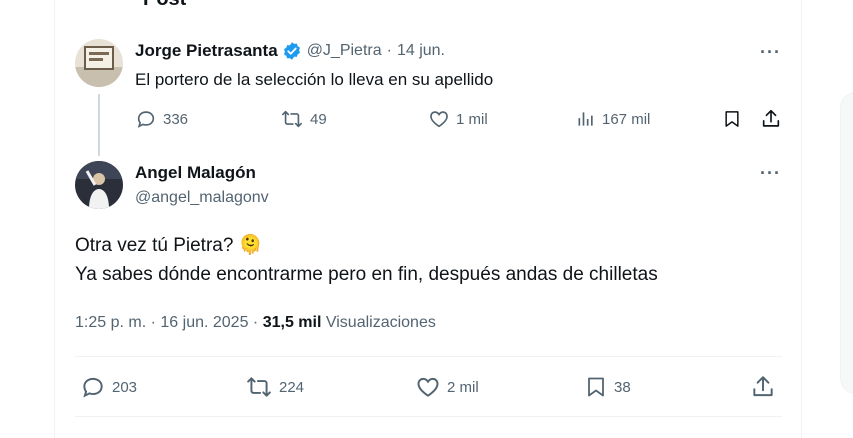  What do you see at coordinates (585, 119) in the screenshot?
I see `views-chart-icon` at bounding box center [585, 119].